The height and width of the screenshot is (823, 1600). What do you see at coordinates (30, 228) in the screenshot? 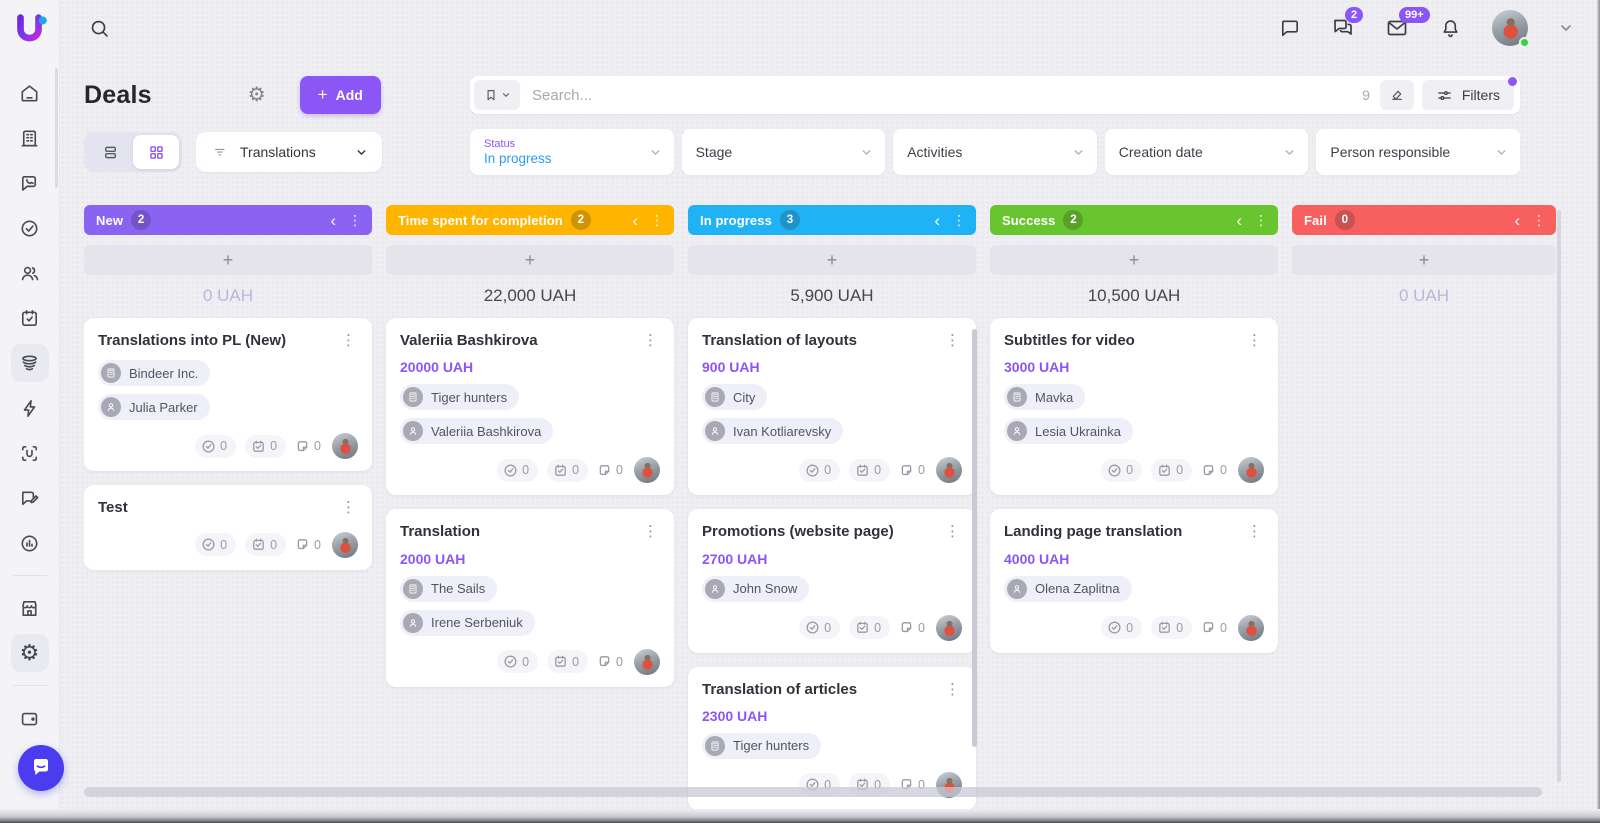
I see `sidebar-item-tasks` at bounding box center [30, 228].